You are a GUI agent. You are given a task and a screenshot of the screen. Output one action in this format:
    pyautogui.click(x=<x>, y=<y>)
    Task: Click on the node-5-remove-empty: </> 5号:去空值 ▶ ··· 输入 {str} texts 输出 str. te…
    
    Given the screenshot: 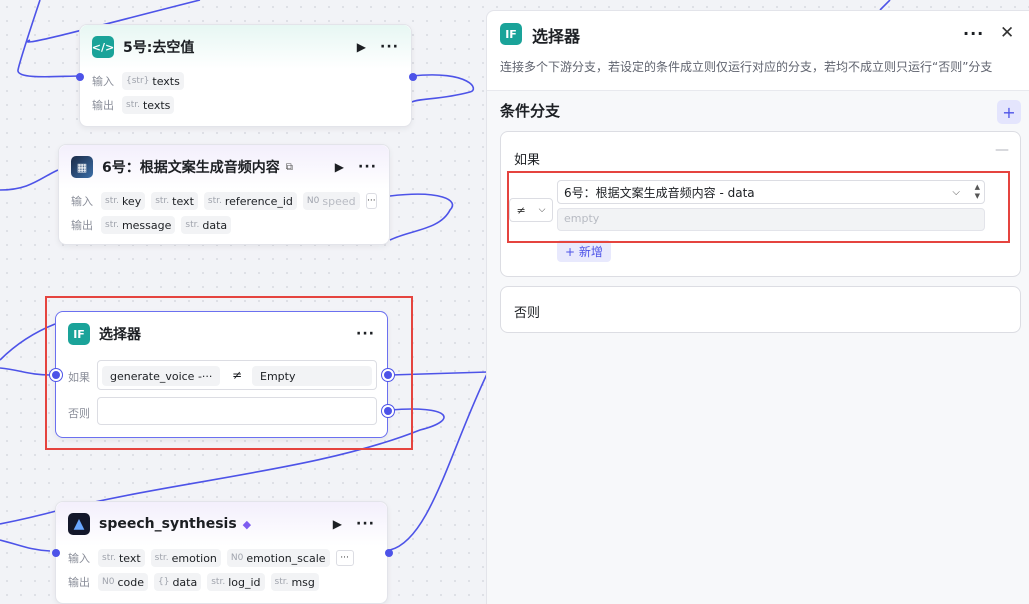 What is the action you would take?
    pyautogui.click(x=246, y=75)
    